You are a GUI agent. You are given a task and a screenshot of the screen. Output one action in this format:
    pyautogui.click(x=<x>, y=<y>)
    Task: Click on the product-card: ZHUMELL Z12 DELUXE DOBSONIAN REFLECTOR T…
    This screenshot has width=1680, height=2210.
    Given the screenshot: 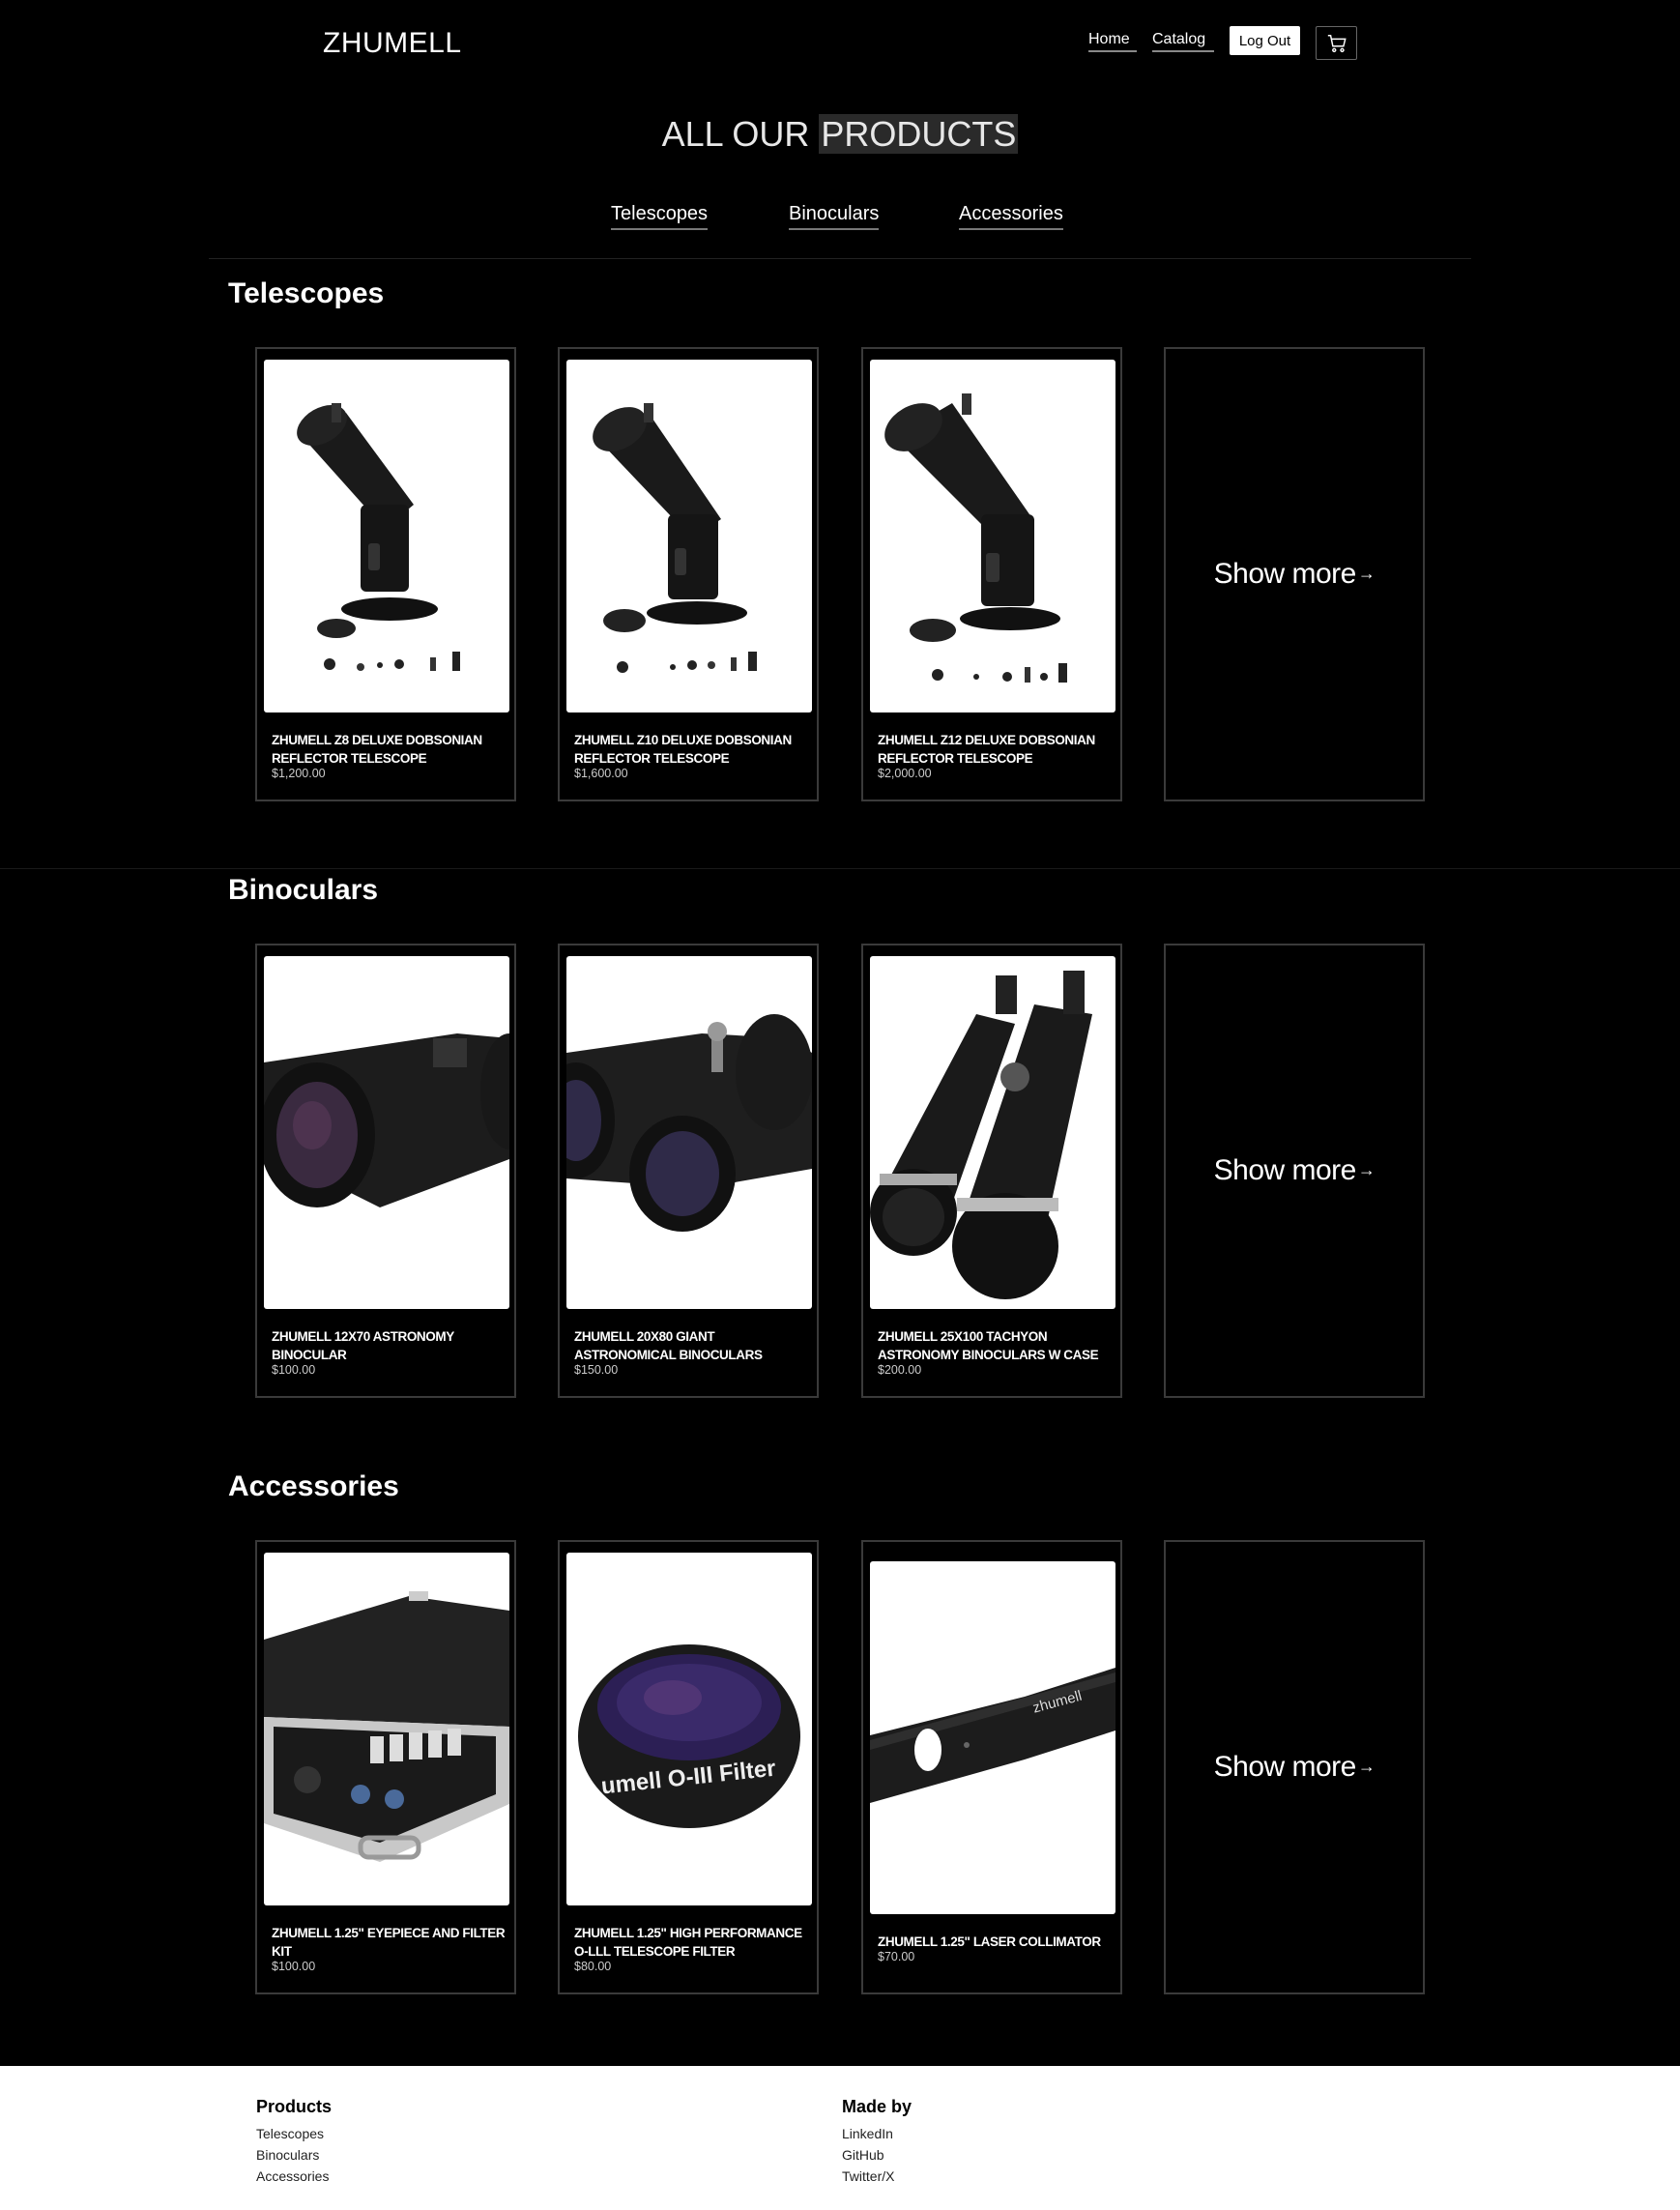 What is the action you would take?
    pyautogui.click(x=992, y=574)
    